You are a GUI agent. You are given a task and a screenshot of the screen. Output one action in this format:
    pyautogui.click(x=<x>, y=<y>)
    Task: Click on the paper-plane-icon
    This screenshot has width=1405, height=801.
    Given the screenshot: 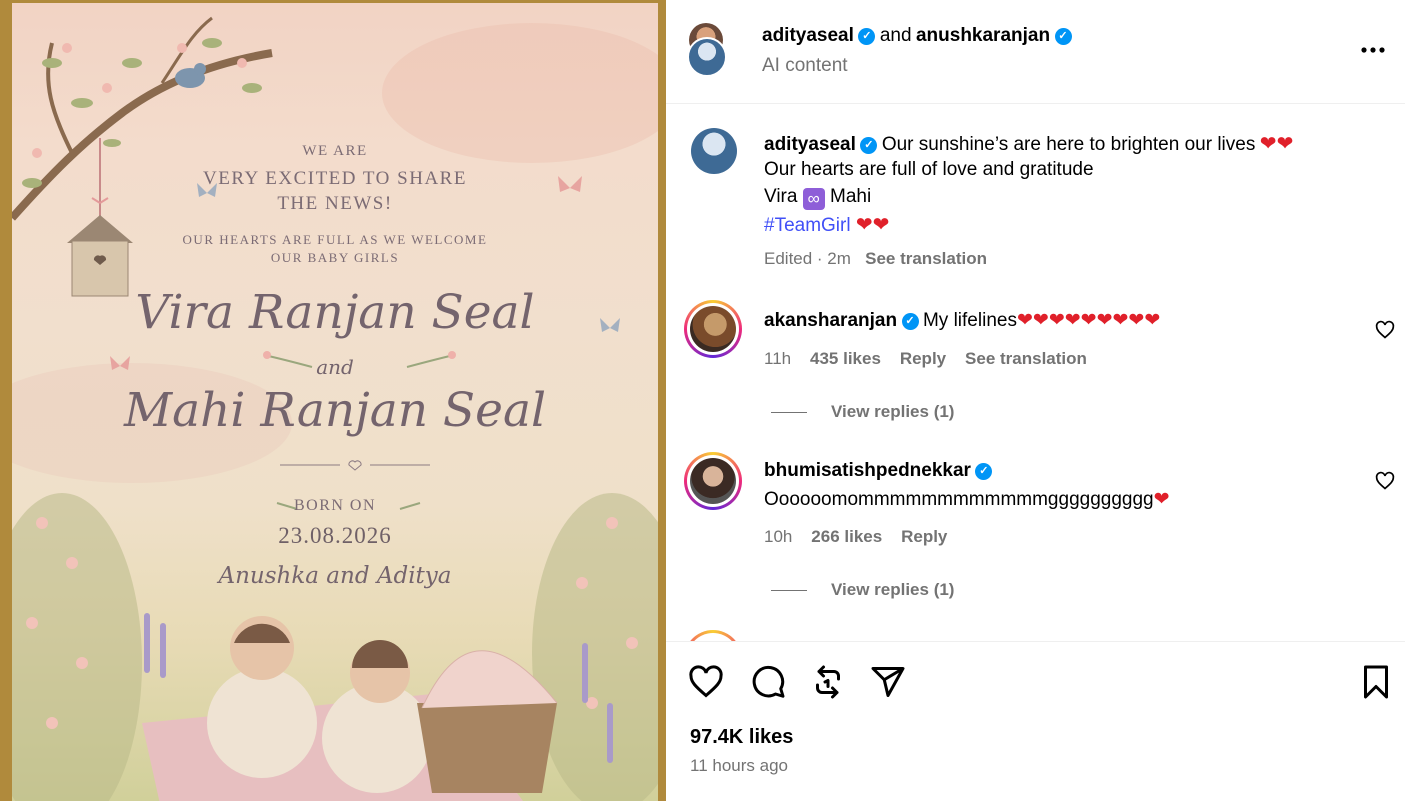 What is the action you would take?
    pyautogui.click(x=888, y=682)
    